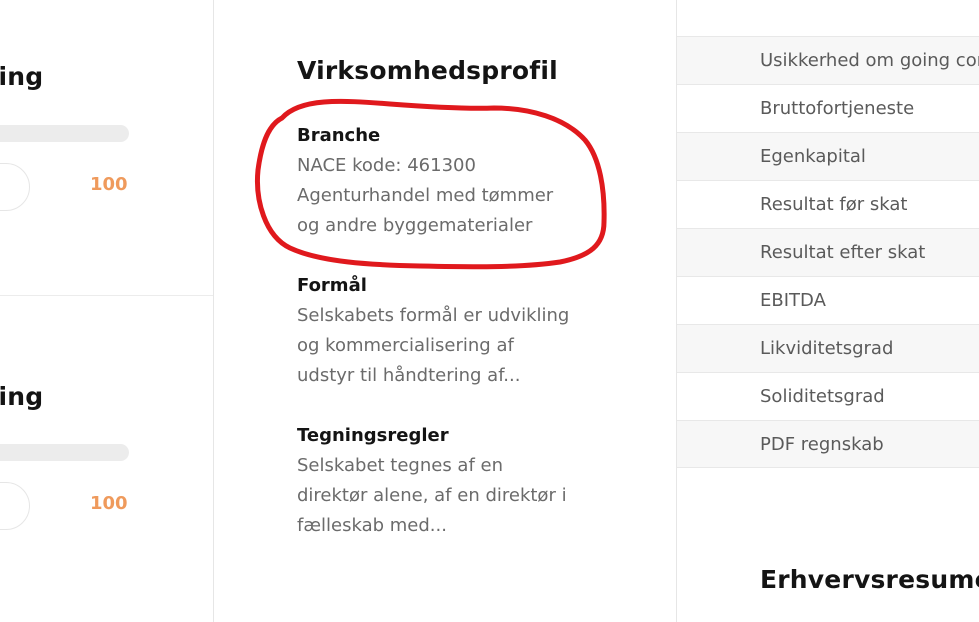 The width and height of the screenshot is (979, 622). Describe the element at coordinates (427, 70) in the screenshot. I see `company-profile-heading: Virksomhedsprofil` at that location.